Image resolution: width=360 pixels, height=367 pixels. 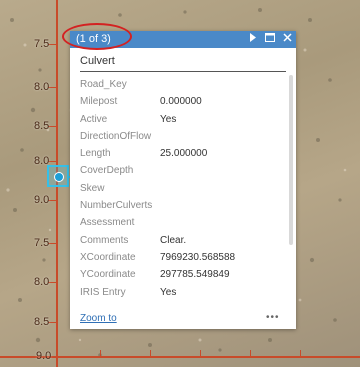 I want to click on attribute-key: Comments, so click(x=104, y=240).